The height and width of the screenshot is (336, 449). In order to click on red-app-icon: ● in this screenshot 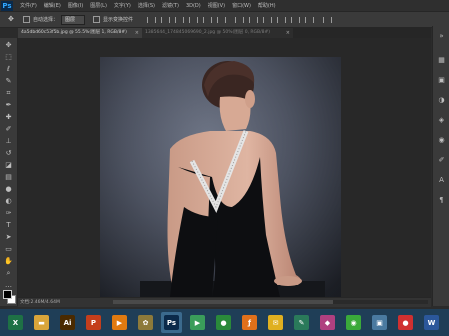, I will do `click(405, 322)`.